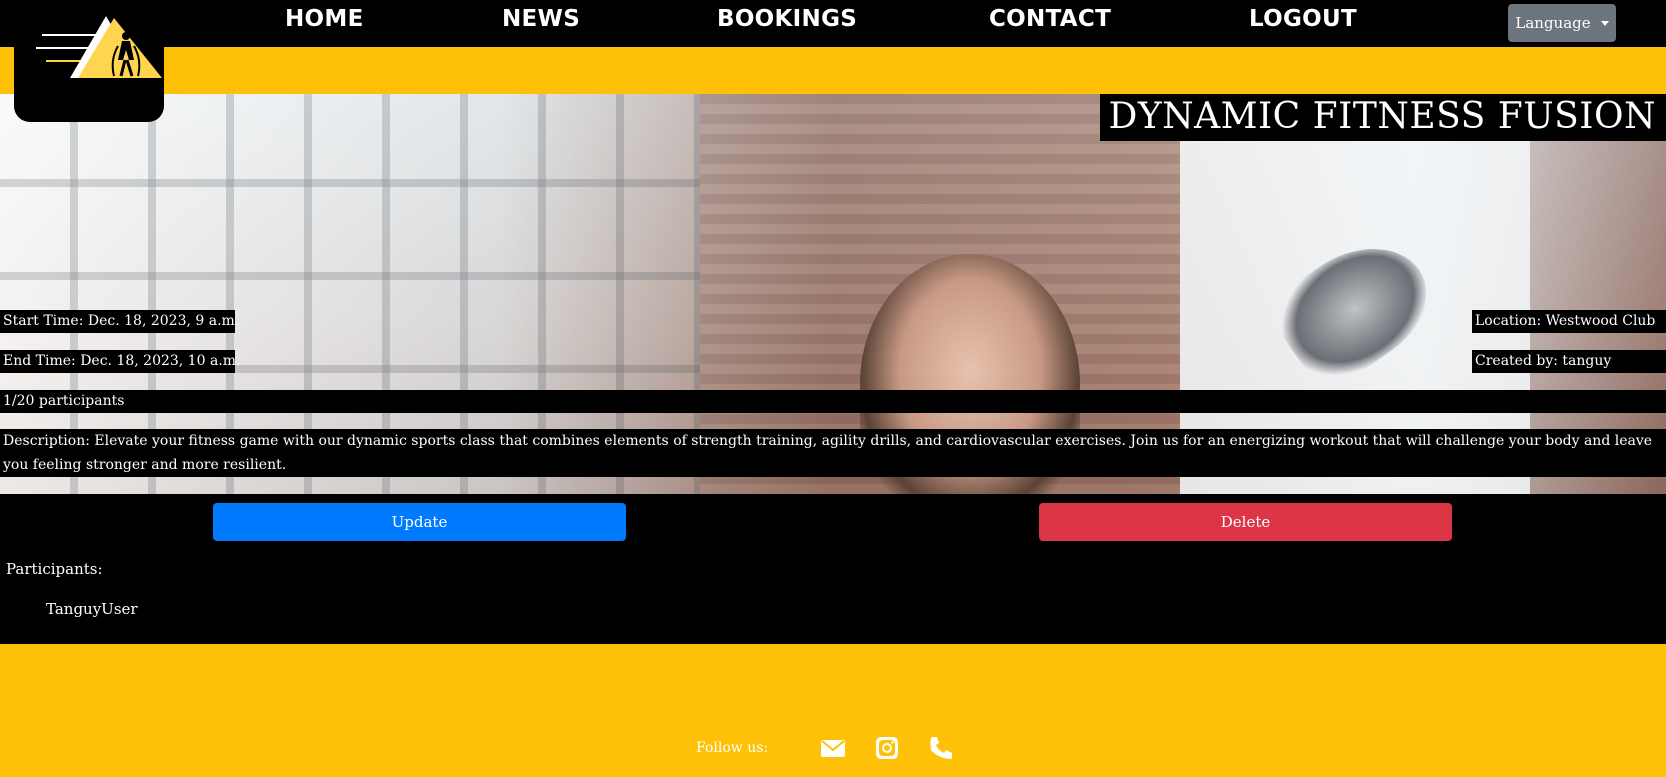 The width and height of the screenshot is (1666, 777). What do you see at coordinates (941, 748) in the screenshot?
I see `phone-icon` at bounding box center [941, 748].